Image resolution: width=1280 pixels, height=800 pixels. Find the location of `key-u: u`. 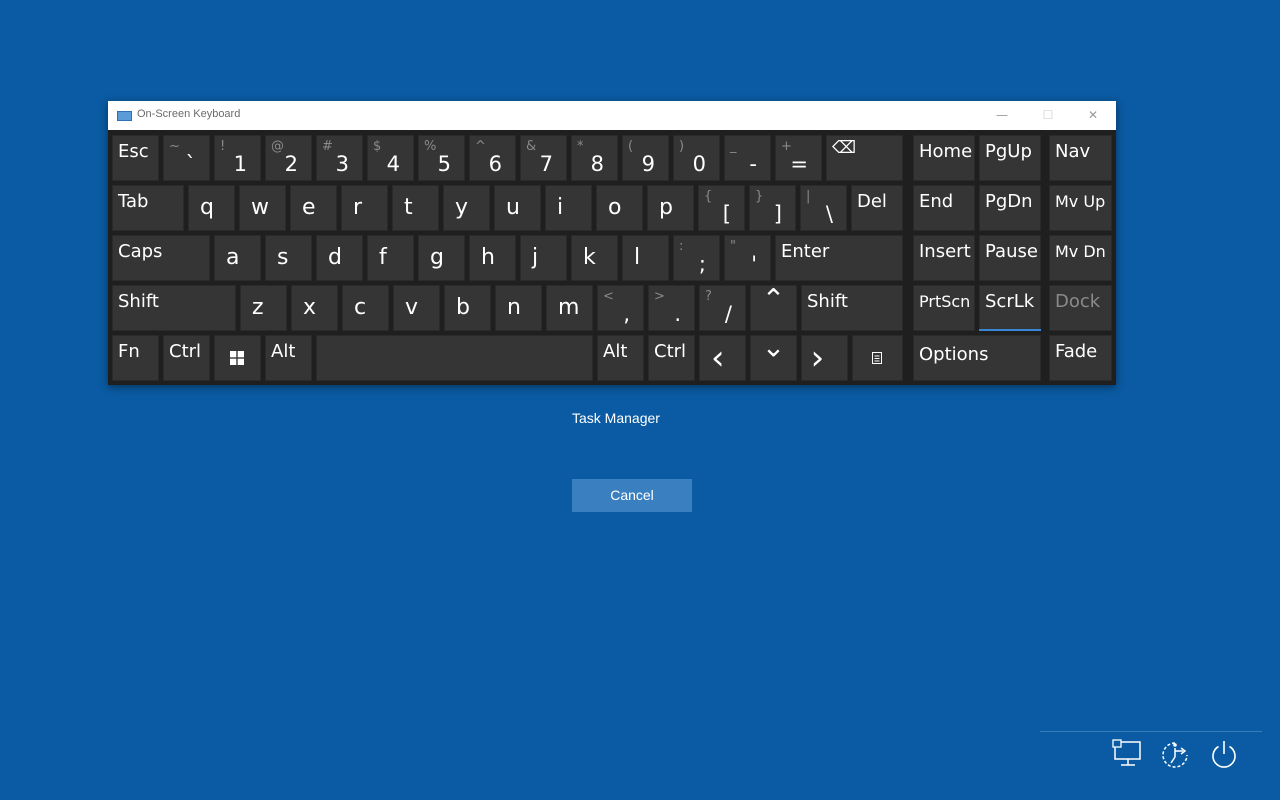

key-u: u is located at coordinates (517, 208).